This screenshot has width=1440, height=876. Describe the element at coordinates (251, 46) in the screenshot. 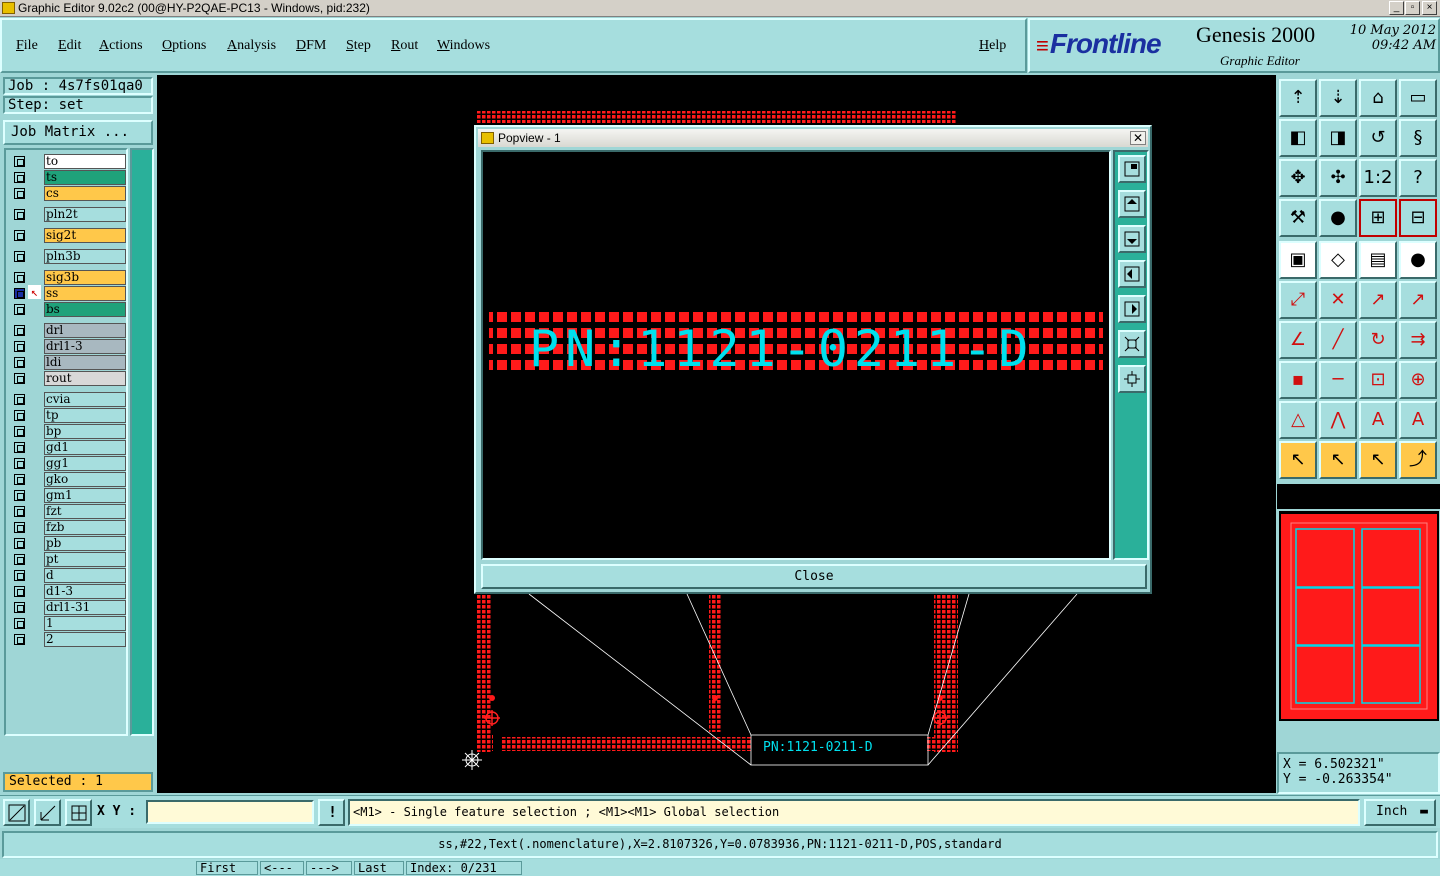

I see `menu-analysis: Analysis` at that location.